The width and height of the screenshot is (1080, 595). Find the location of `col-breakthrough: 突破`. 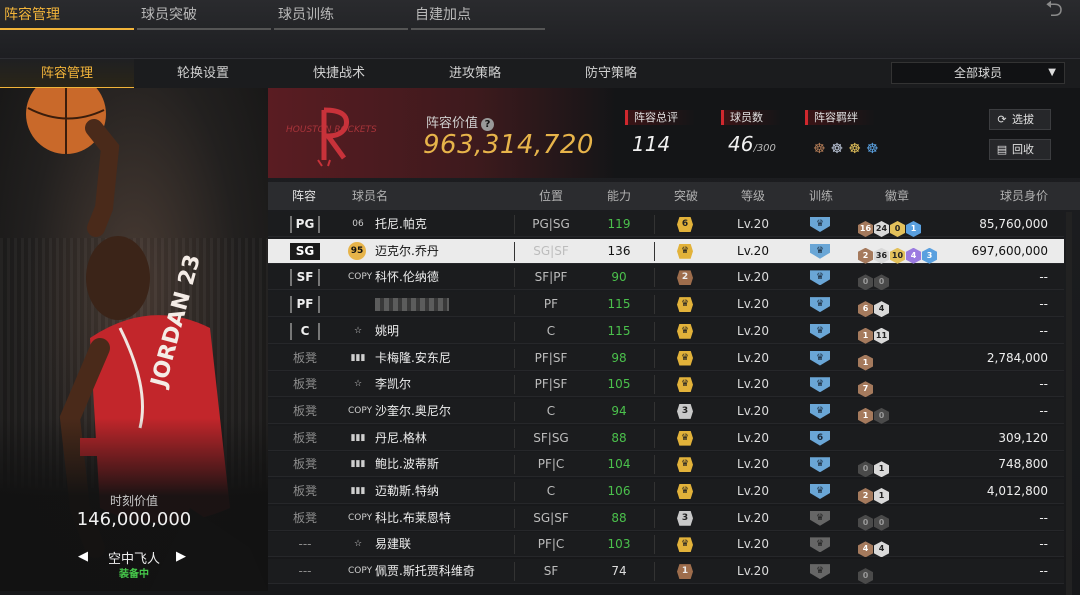

col-breakthrough: 突破 is located at coordinates (686, 196).